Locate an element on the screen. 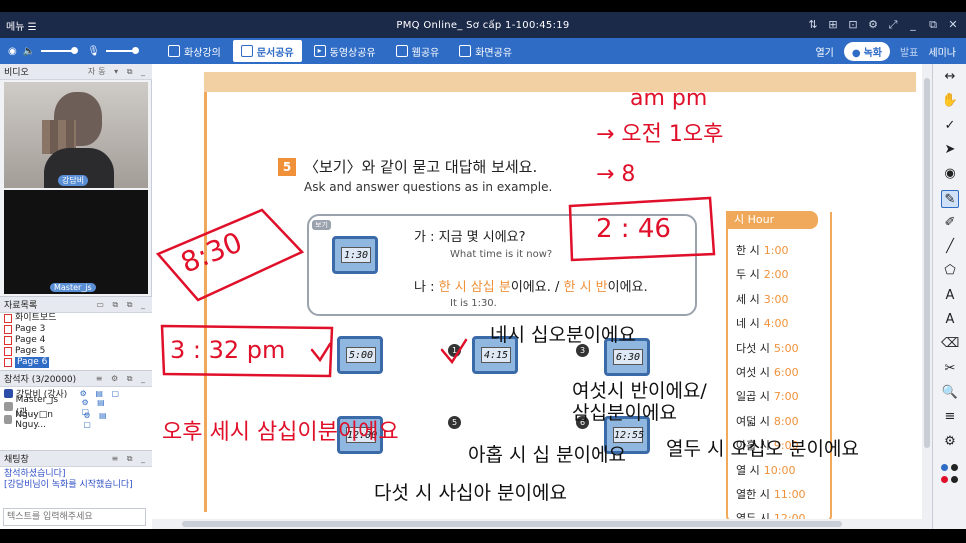 This screenshot has height=543, width=966. restore-button: ⧉ is located at coordinates (933, 25).